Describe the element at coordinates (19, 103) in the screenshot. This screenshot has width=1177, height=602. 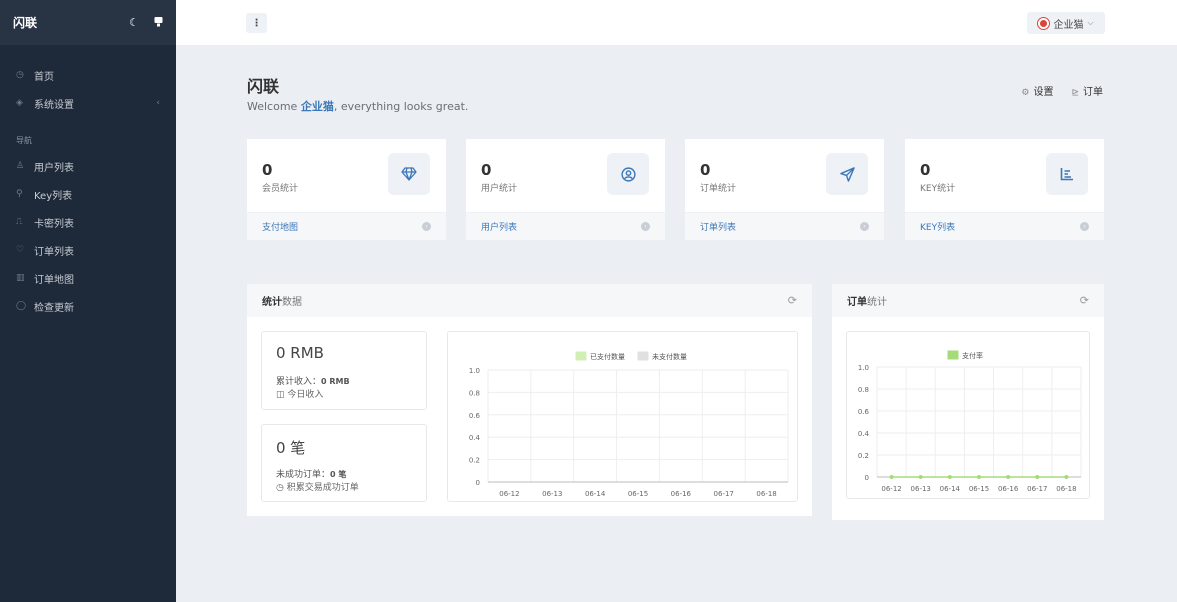
I see `layers-icon: ◈` at that location.